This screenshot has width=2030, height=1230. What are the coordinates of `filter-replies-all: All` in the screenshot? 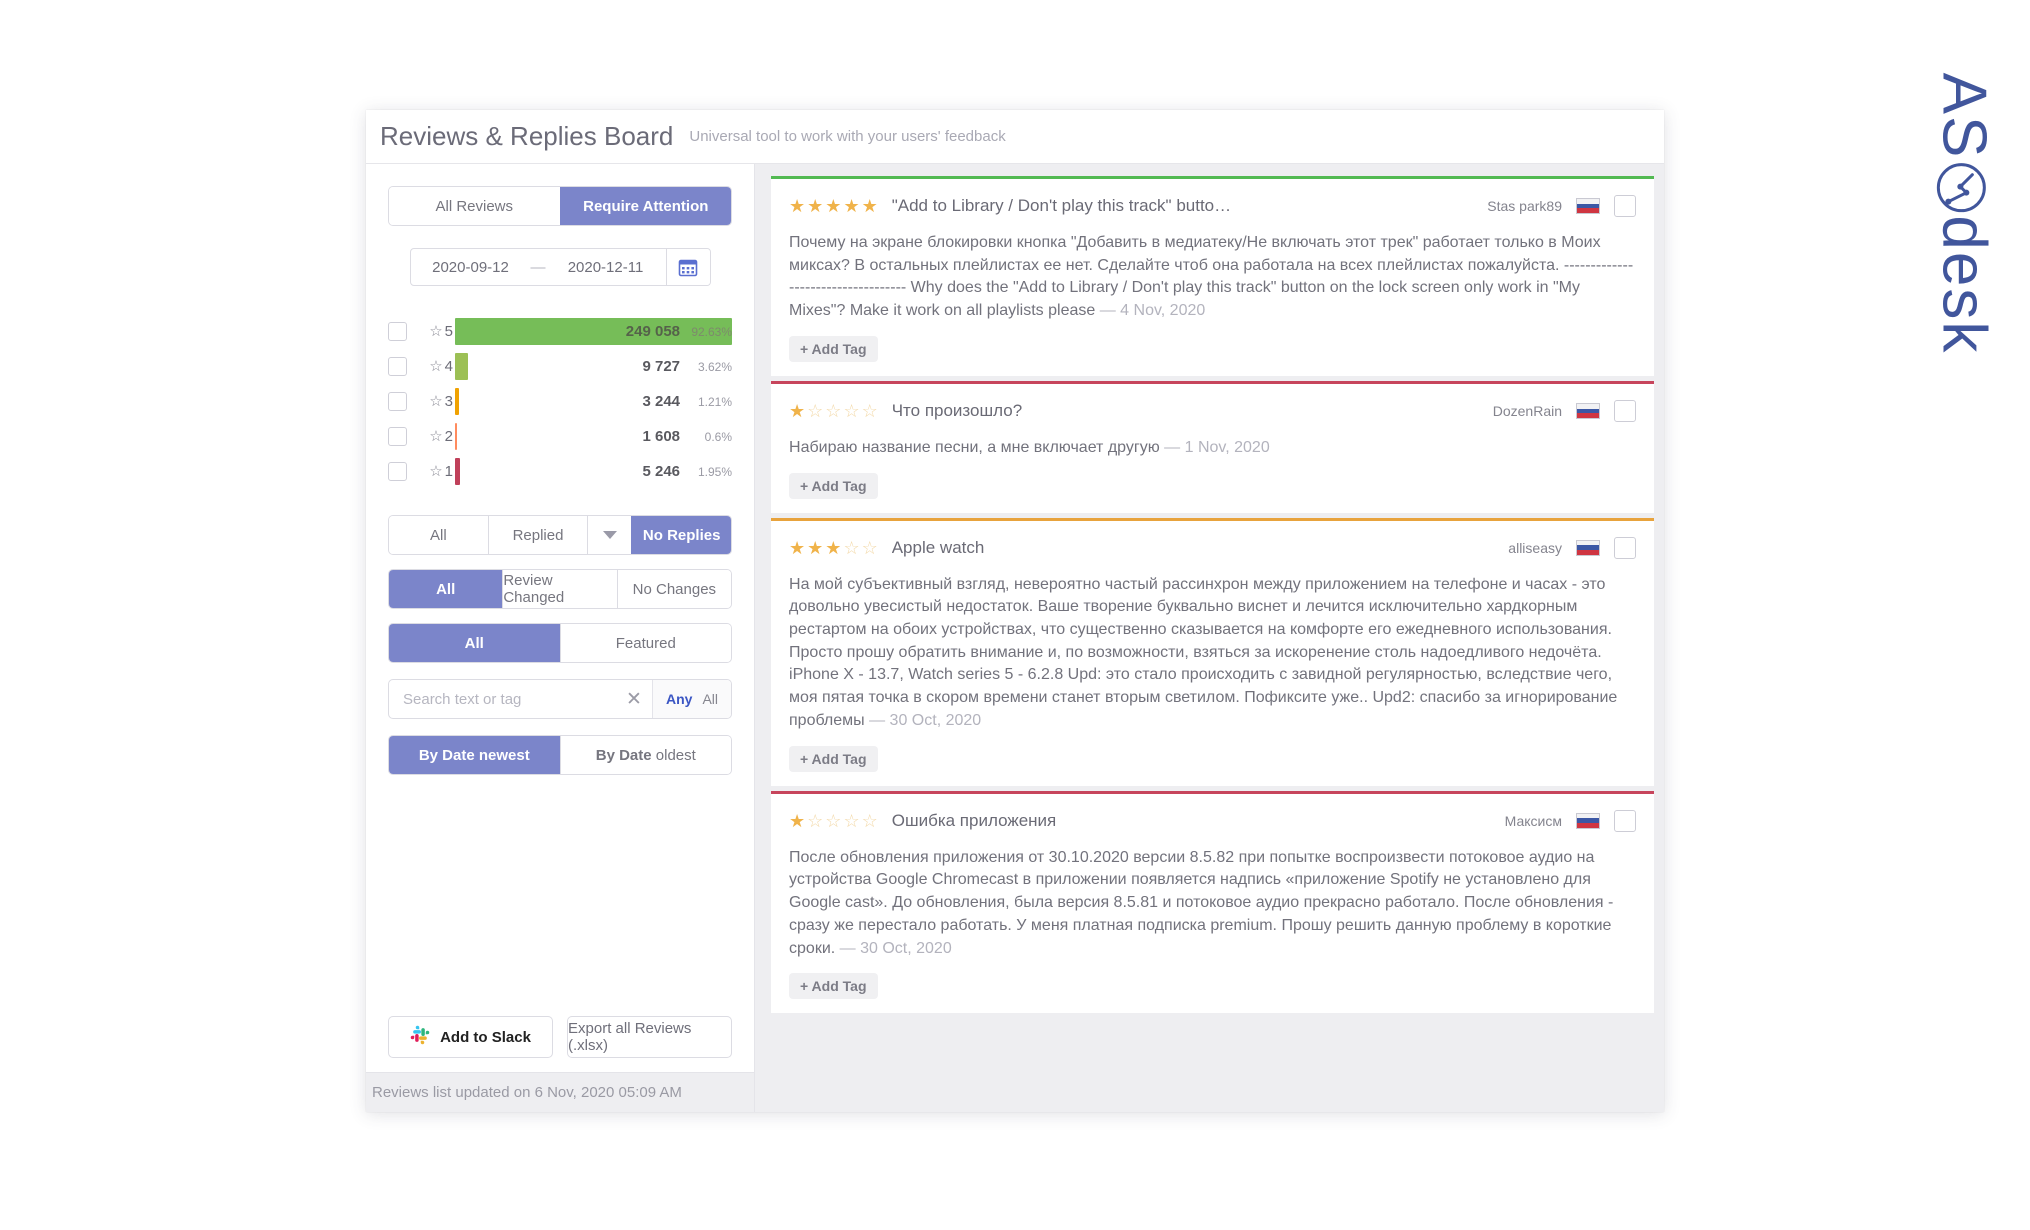 It's located at (438, 535).